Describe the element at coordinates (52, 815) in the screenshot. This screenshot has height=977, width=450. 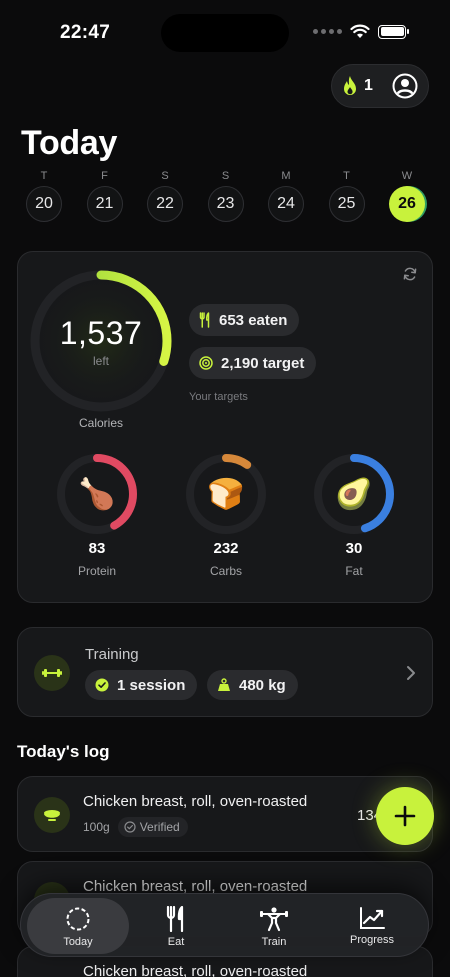
I see `food-bowl-icon` at that location.